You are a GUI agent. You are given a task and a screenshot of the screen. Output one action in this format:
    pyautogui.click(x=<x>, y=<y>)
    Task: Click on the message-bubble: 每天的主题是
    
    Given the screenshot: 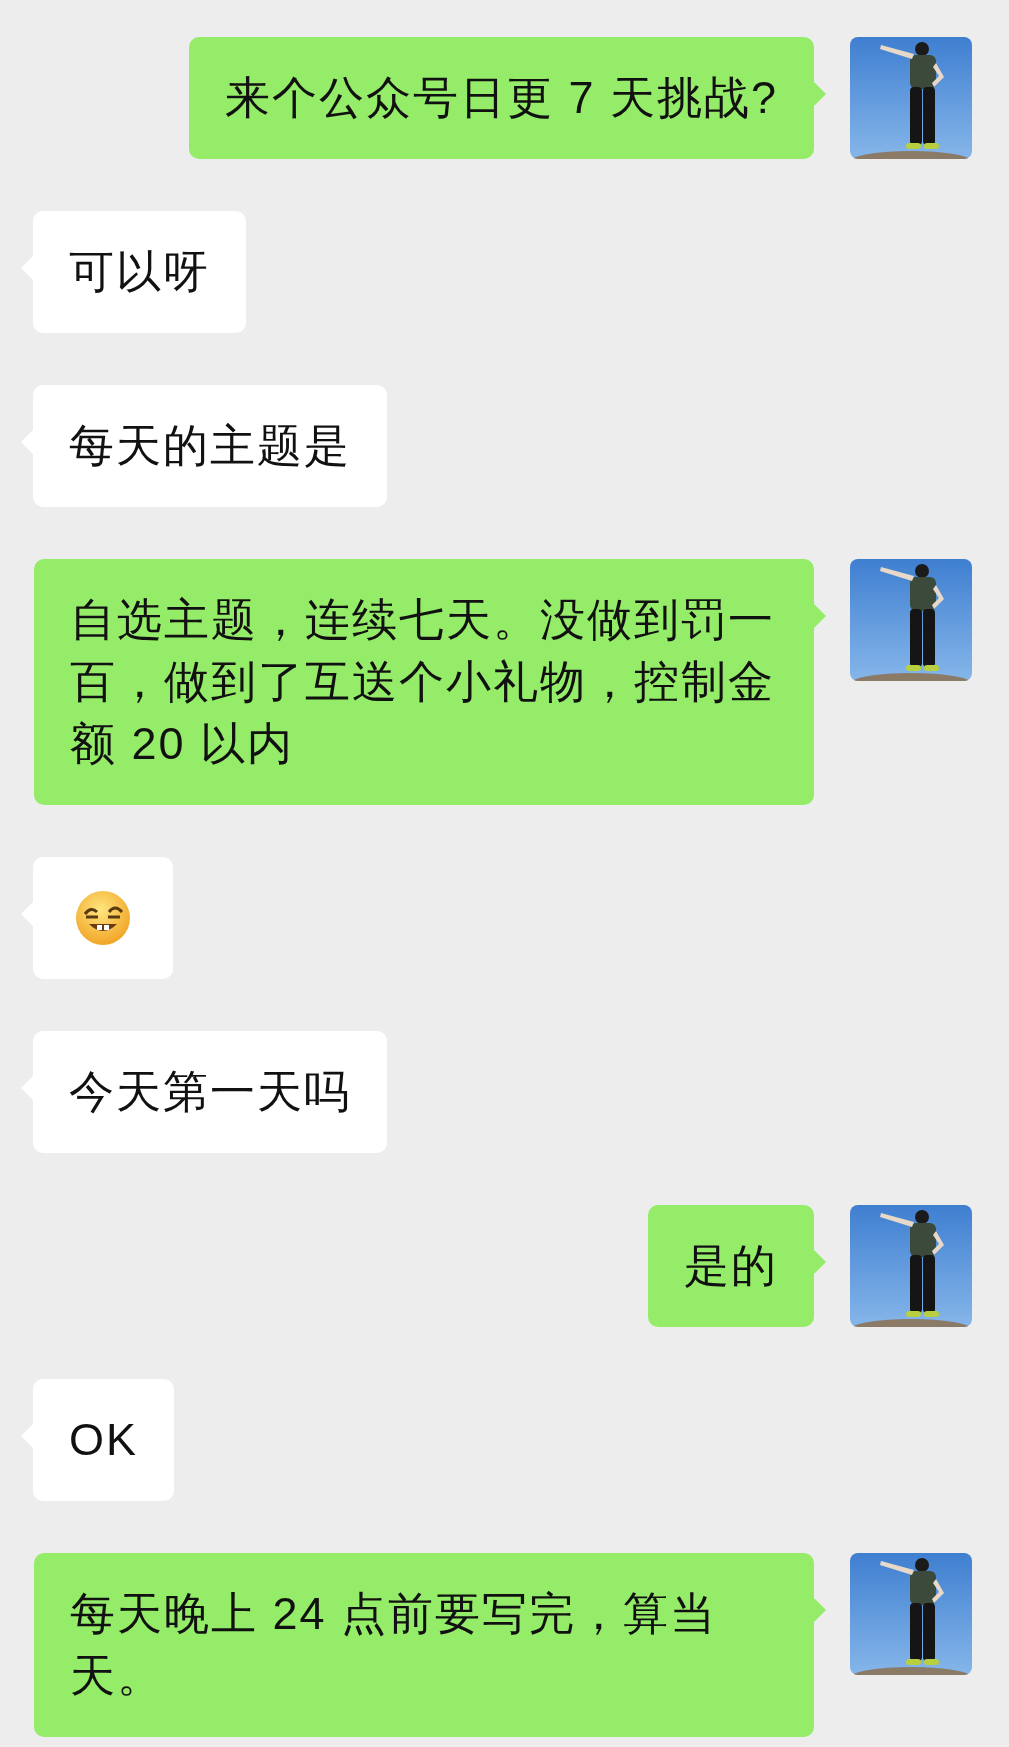 What is the action you would take?
    pyautogui.click(x=210, y=446)
    